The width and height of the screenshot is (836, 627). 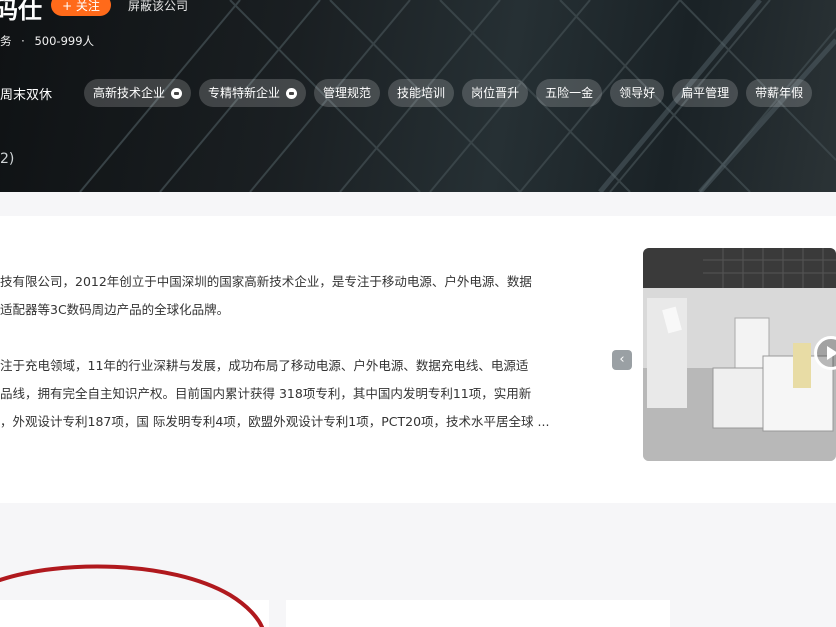 I want to click on tag-item: 扁平管理, so click(x=705, y=93).